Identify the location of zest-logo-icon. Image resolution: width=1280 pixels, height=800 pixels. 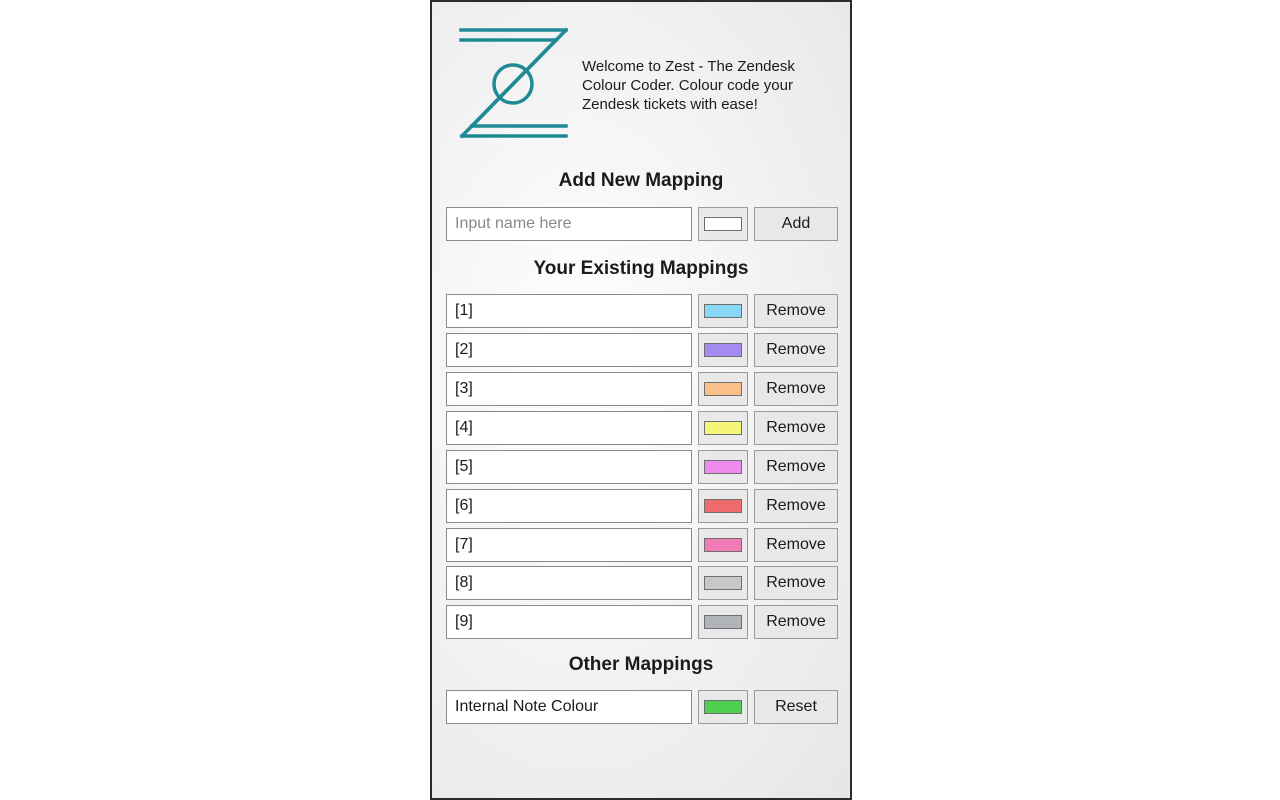
(514, 83).